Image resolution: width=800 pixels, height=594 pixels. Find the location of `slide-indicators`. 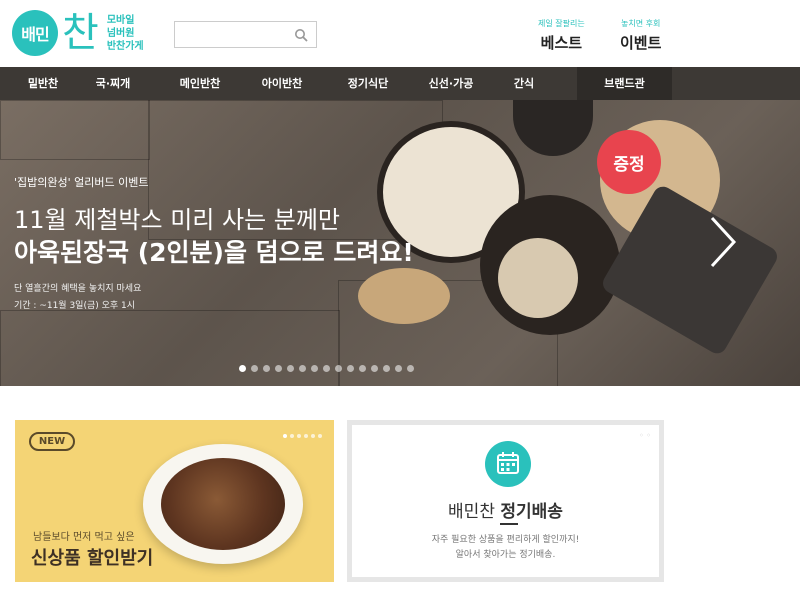

slide-indicators is located at coordinates (326, 368).